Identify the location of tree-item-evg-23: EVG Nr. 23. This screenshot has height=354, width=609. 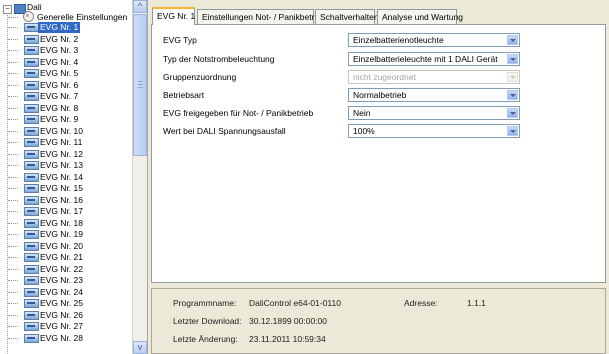
(66, 280).